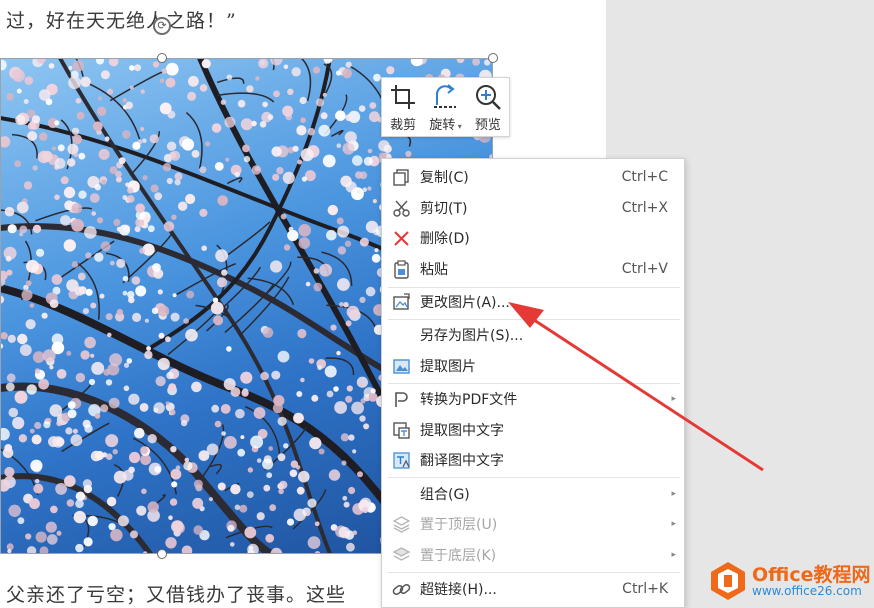  What do you see at coordinates (403, 97) in the screenshot?
I see `crop-icon` at bounding box center [403, 97].